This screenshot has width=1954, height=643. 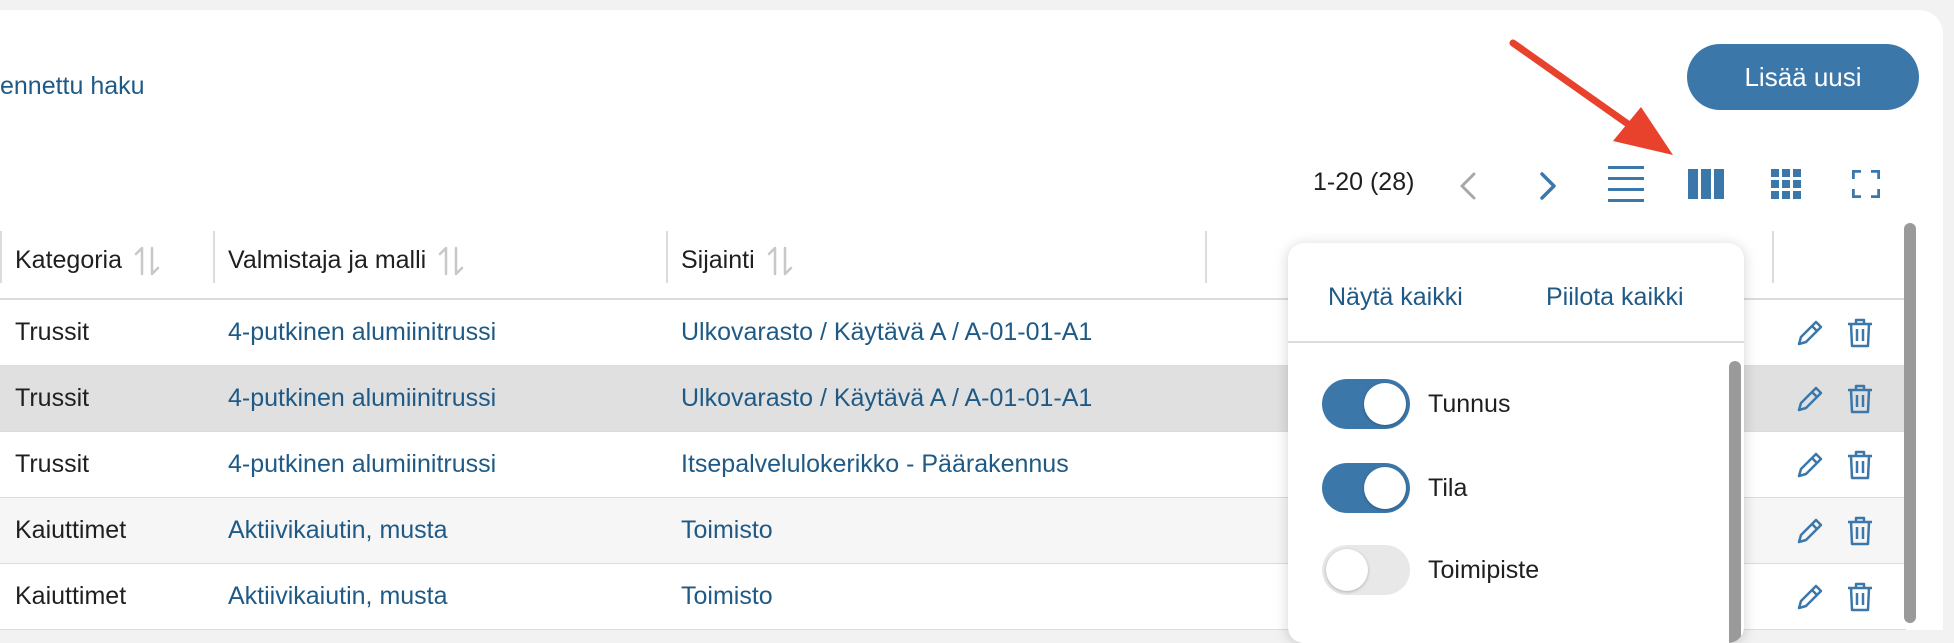 I want to click on column-toggle-row: Tila, so click(x=1394, y=488).